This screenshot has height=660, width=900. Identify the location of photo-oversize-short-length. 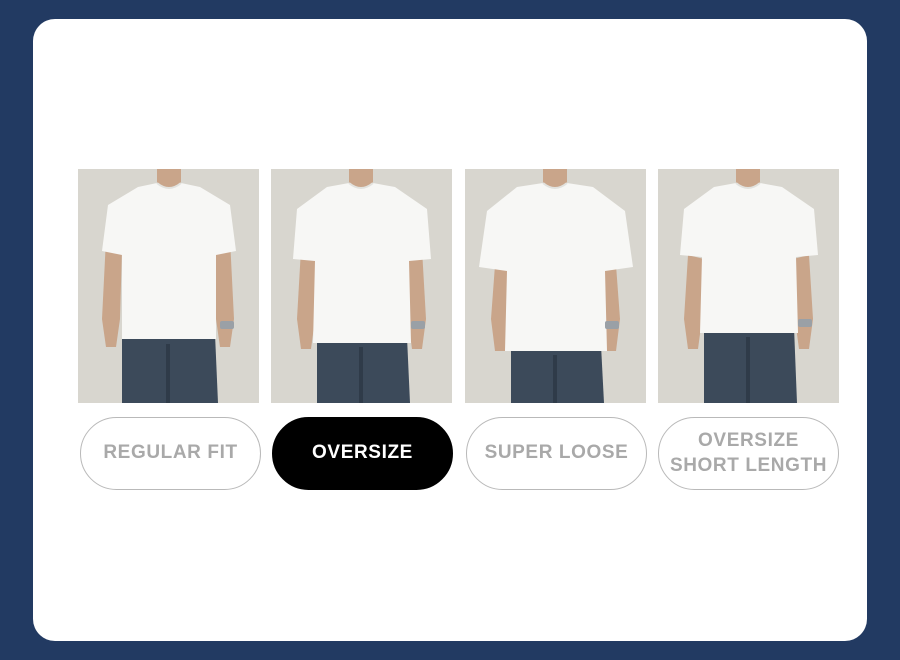
(748, 286).